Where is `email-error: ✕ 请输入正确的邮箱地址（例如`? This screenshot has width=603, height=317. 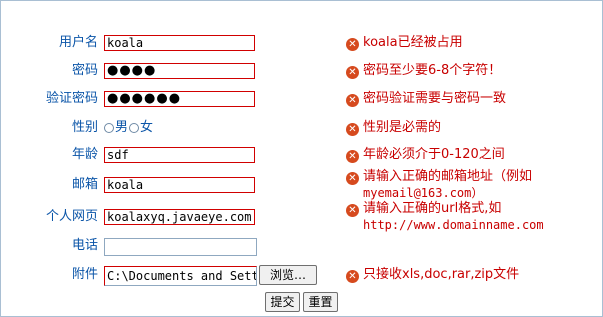
email-error: ✕ 请输入正确的邮箱地址（例如 is located at coordinates (439, 177).